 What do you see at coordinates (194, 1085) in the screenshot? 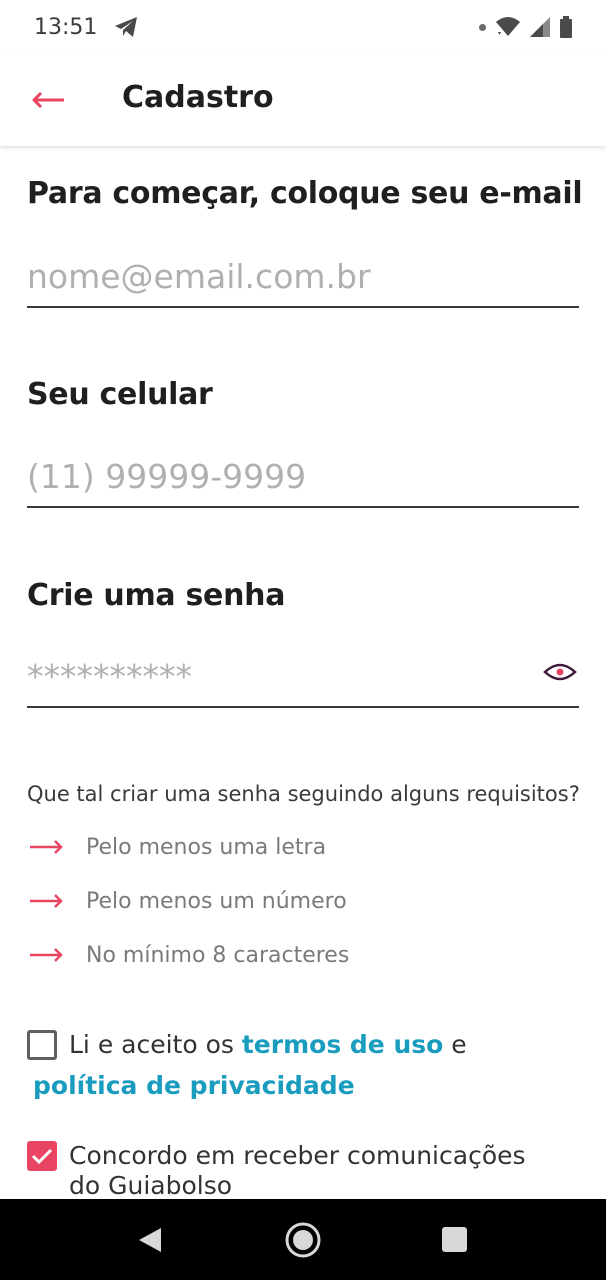
I see `privacy-policy-link: política de privacidade` at bounding box center [194, 1085].